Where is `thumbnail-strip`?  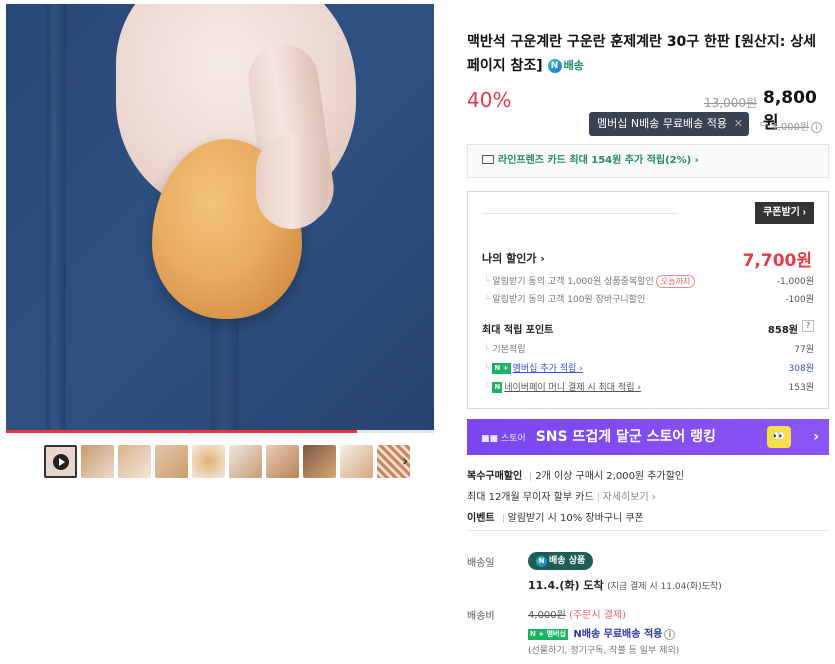 thumbnail-strip is located at coordinates (227, 462).